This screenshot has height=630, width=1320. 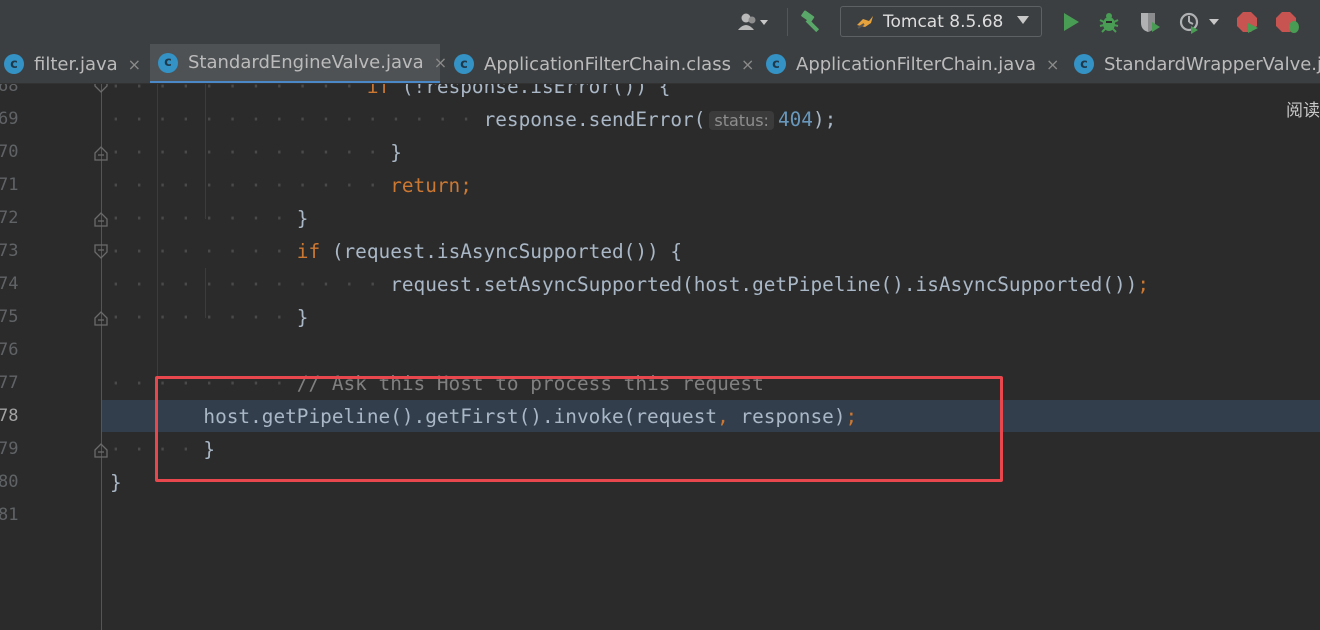 I want to click on tab-label: StandardWrapperValve.ja, so click(x=1212, y=64).